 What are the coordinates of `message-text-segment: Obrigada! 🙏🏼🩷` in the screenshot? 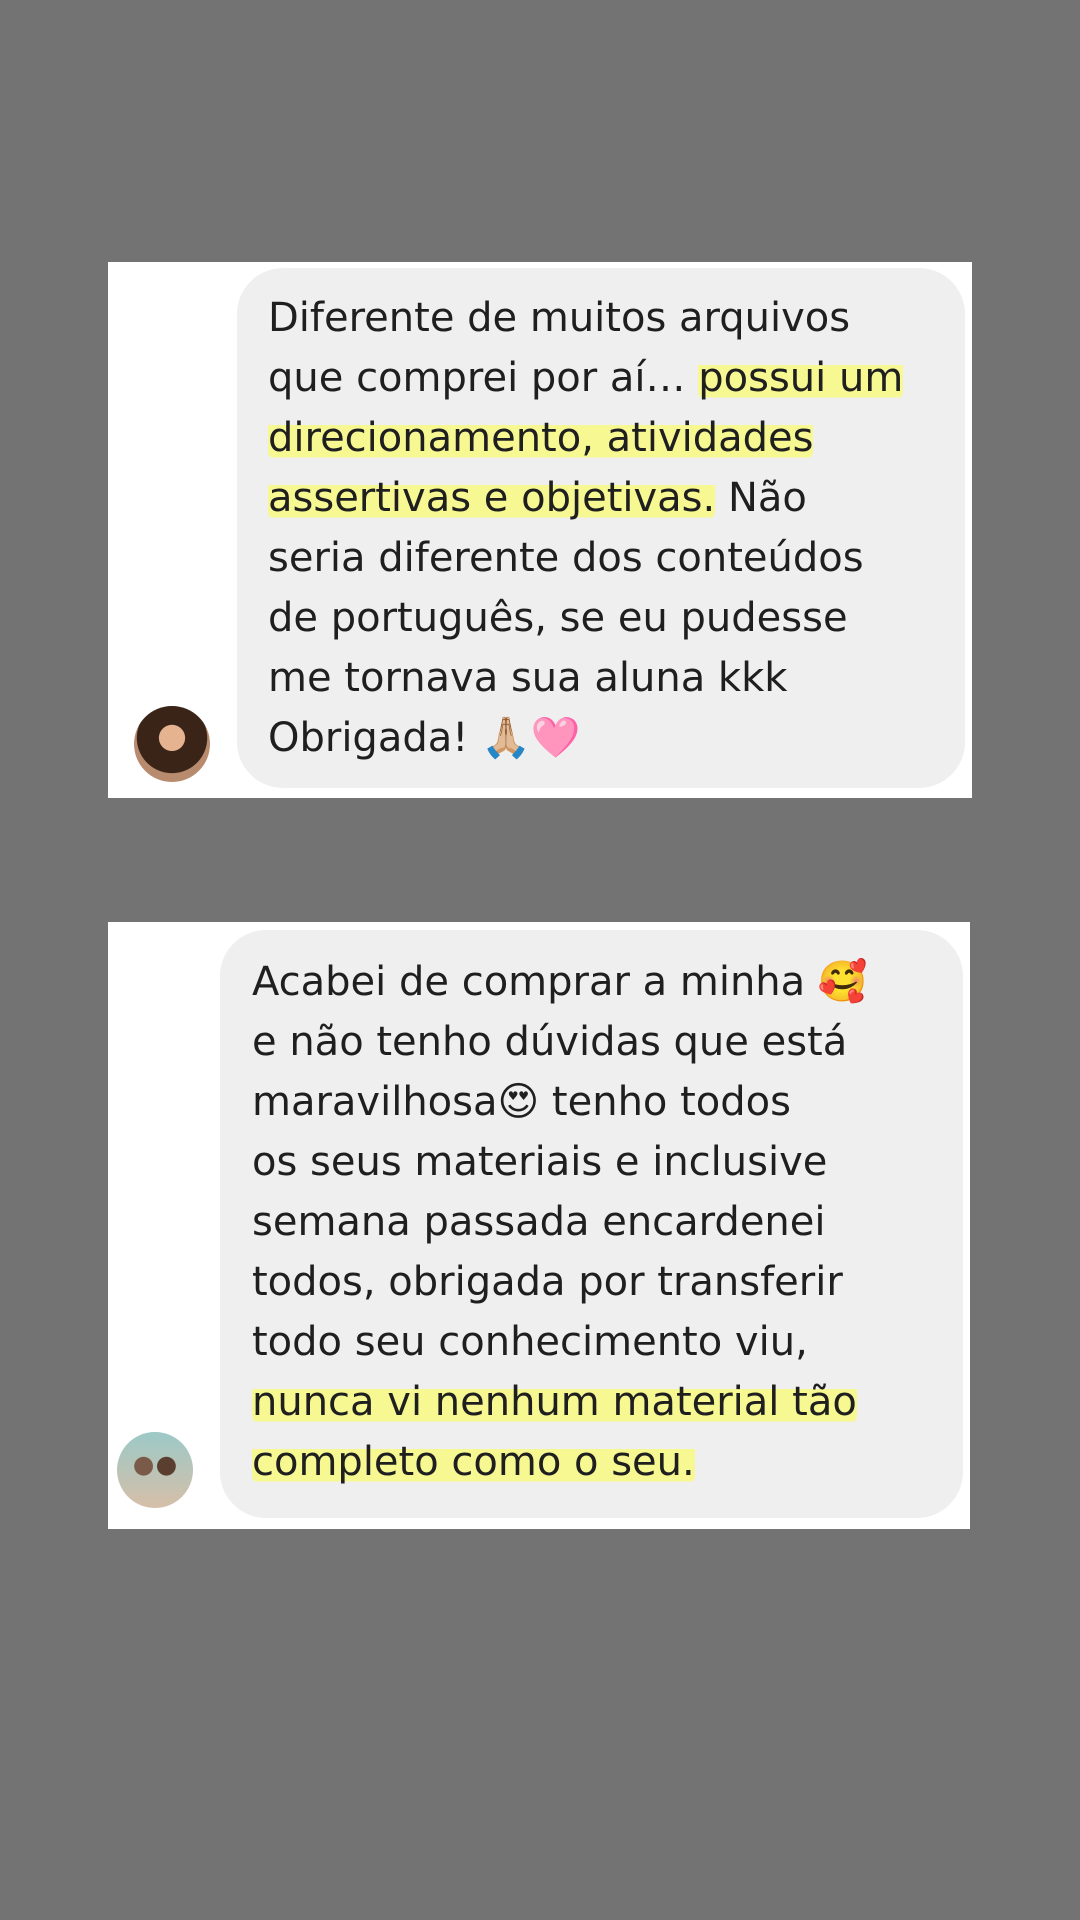 It's located at (424, 738).